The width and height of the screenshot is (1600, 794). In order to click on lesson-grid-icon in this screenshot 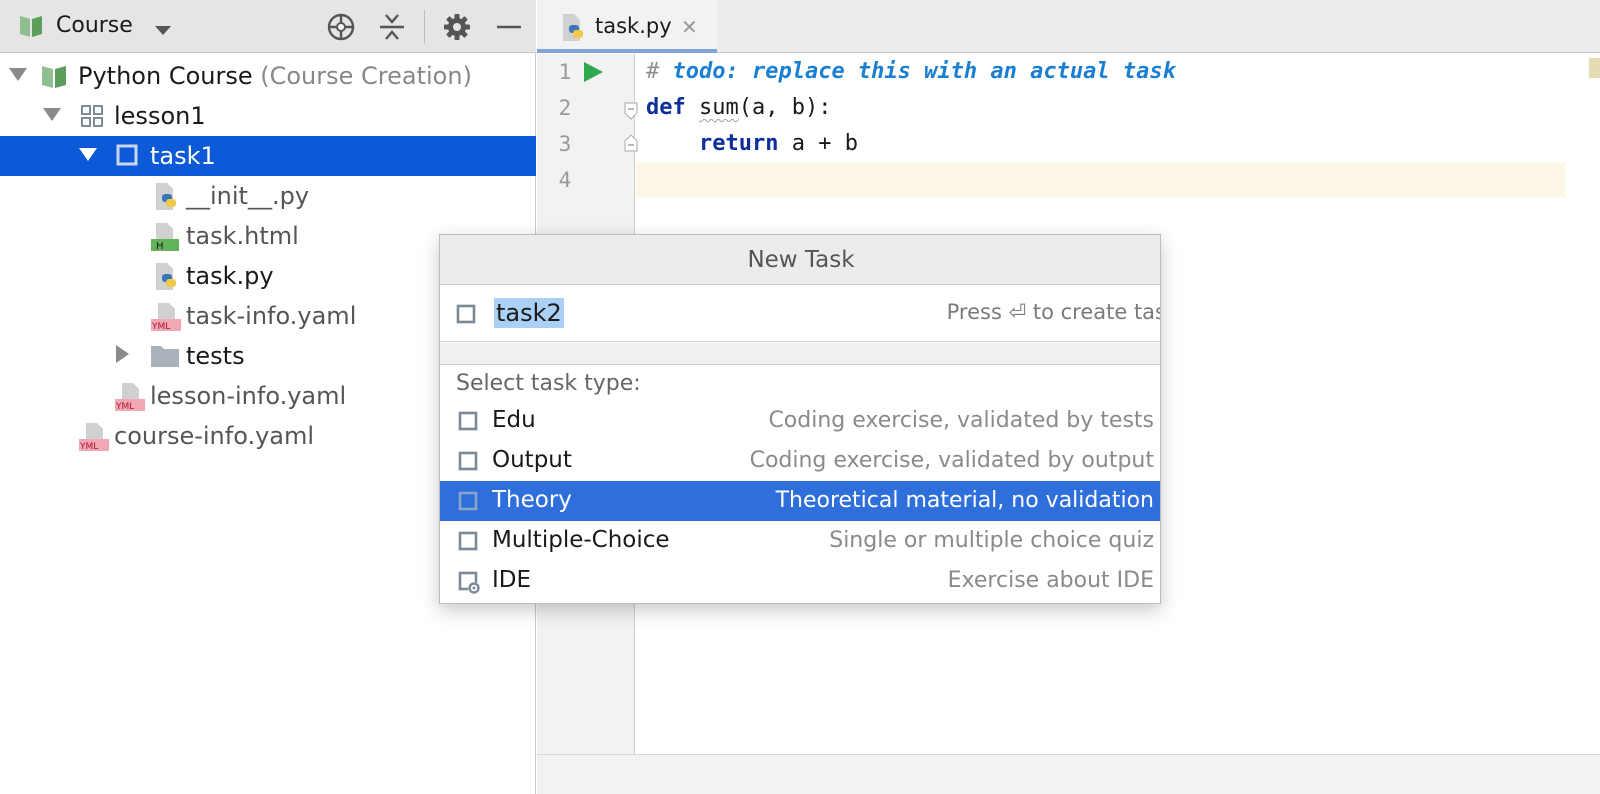, I will do `click(92, 118)`.